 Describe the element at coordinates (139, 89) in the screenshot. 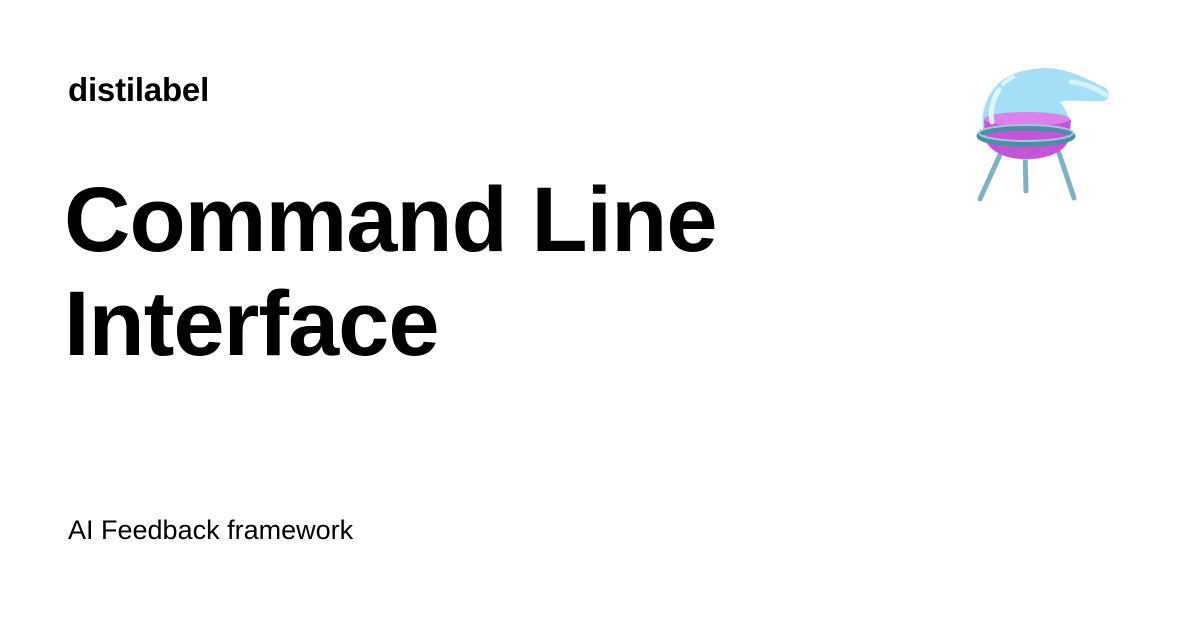

I see `site-name: distilabel` at that location.